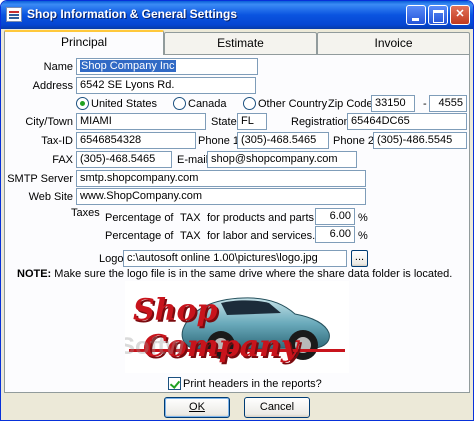  Describe the element at coordinates (262, 218) in the screenshot. I see `tax-row1-desc: for products and parts.` at that location.